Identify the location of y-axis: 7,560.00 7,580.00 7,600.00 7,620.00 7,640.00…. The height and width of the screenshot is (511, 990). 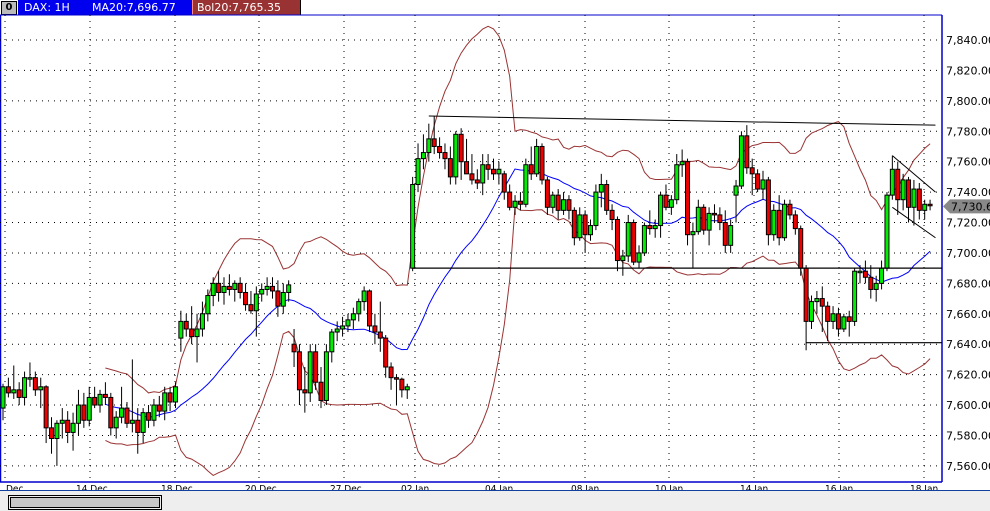
(966, 253).